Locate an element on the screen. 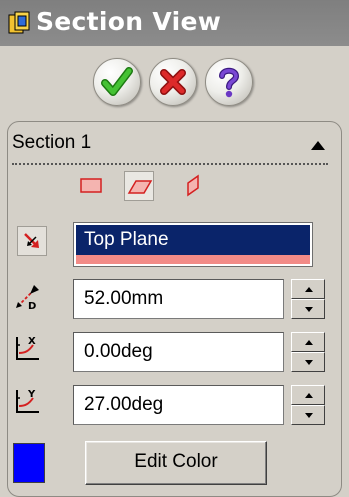  right-plane-icon is located at coordinates (193, 185).